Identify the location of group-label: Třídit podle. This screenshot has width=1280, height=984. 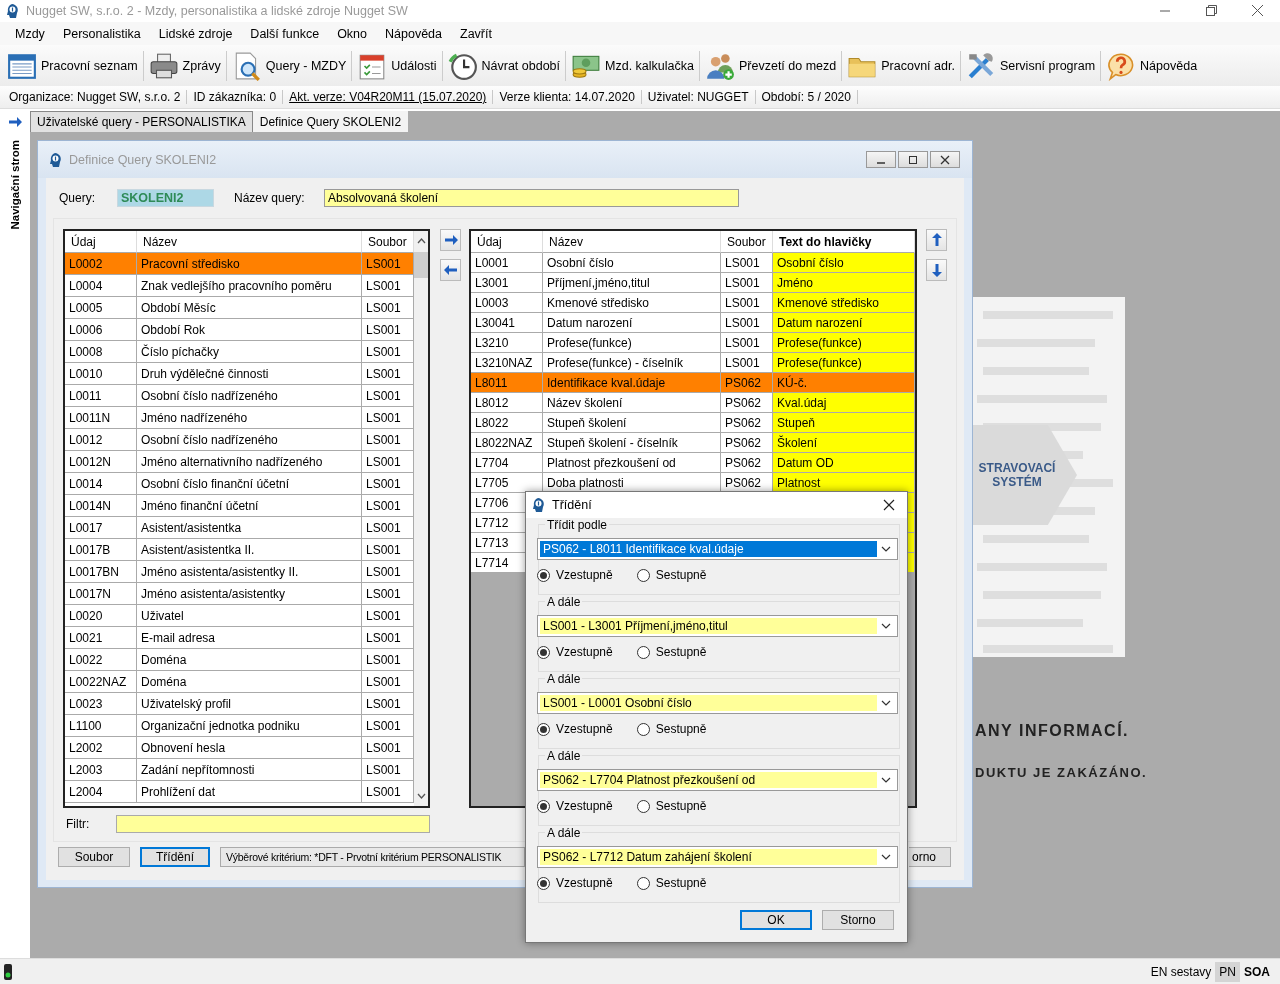
(577, 525).